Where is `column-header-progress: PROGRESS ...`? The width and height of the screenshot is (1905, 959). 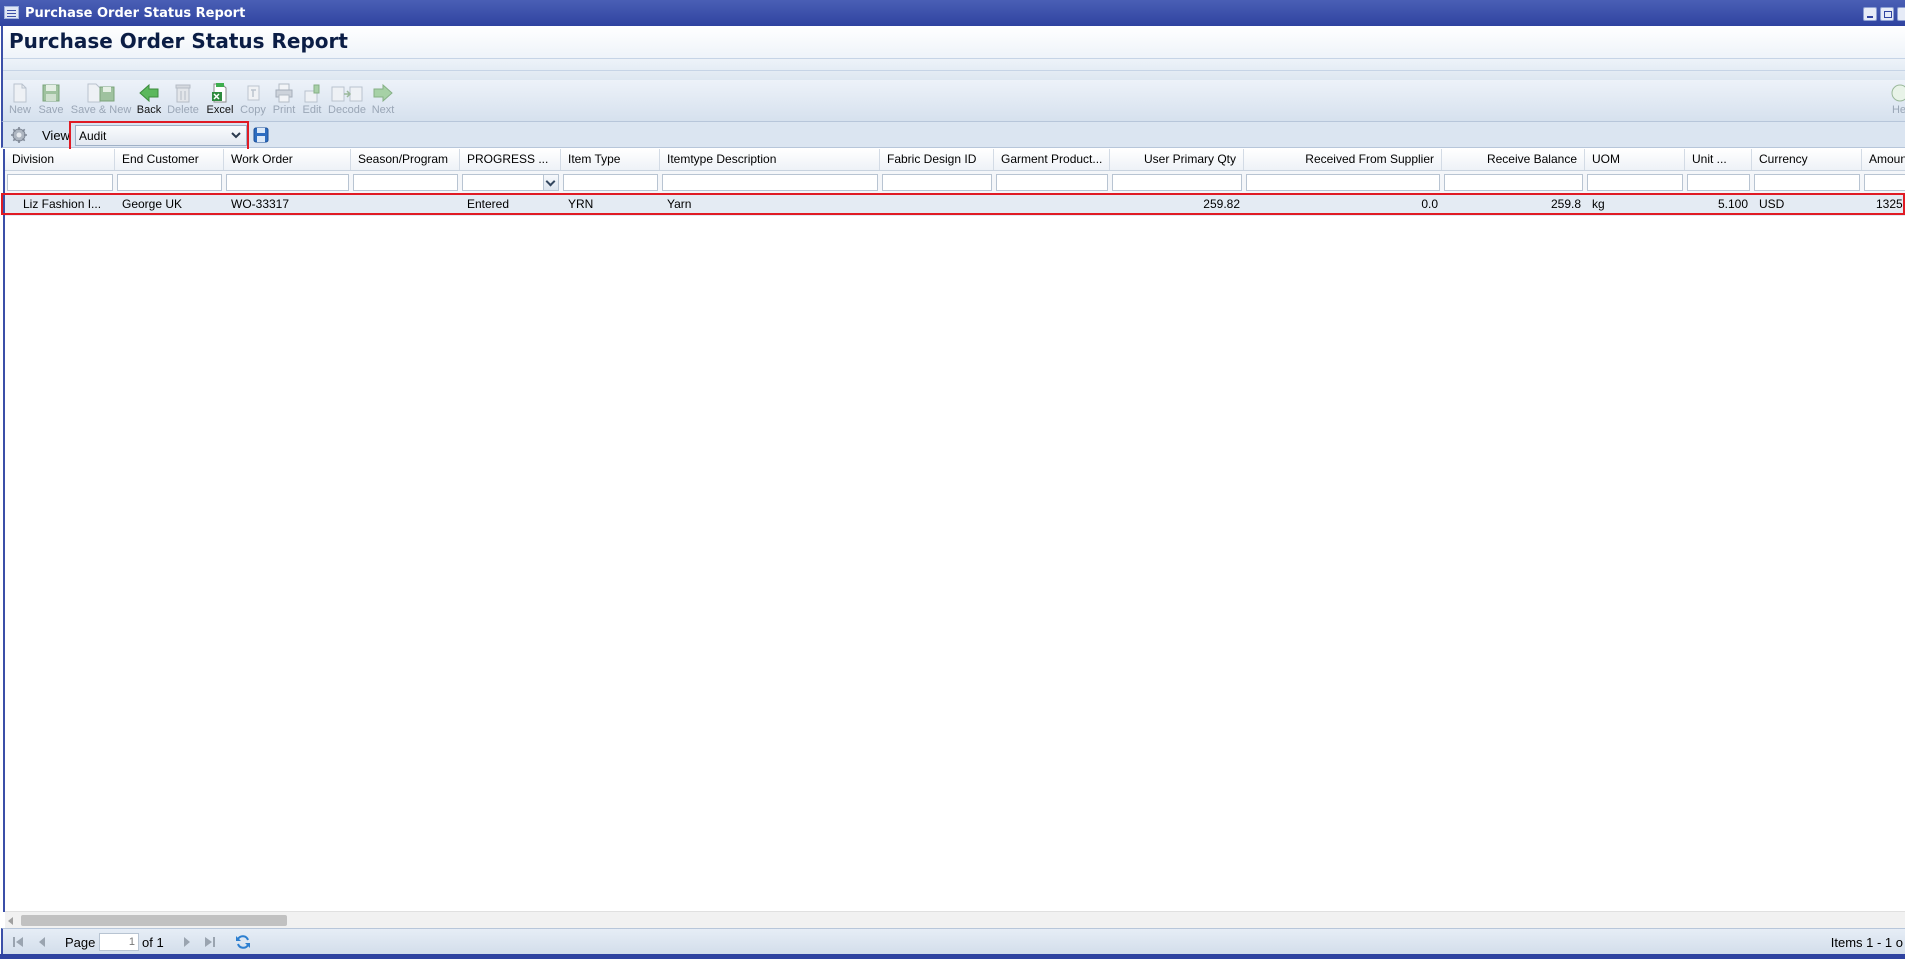 column-header-progress: PROGRESS ... is located at coordinates (510, 159).